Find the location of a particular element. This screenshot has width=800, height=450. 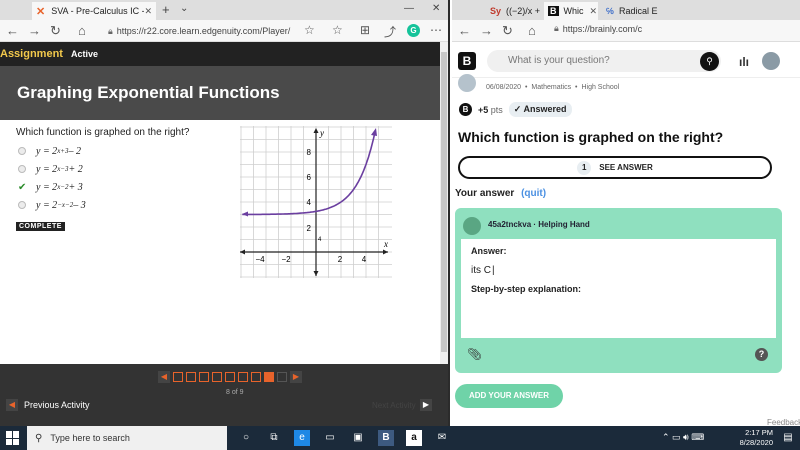

leaderboard-icon: ılı is located at coordinates (744, 62).